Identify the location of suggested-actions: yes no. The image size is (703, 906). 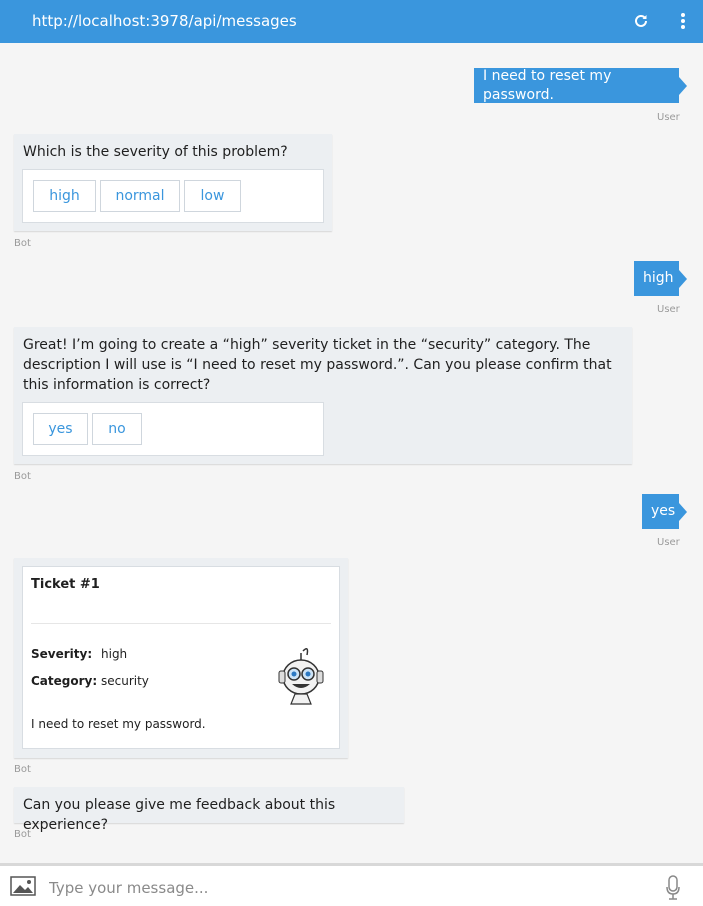
(173, 429).